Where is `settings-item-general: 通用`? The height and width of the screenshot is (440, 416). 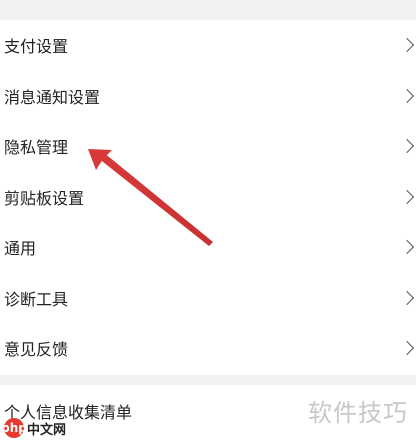
settings-item-general: 通用 is located at coordinates (208, 247).